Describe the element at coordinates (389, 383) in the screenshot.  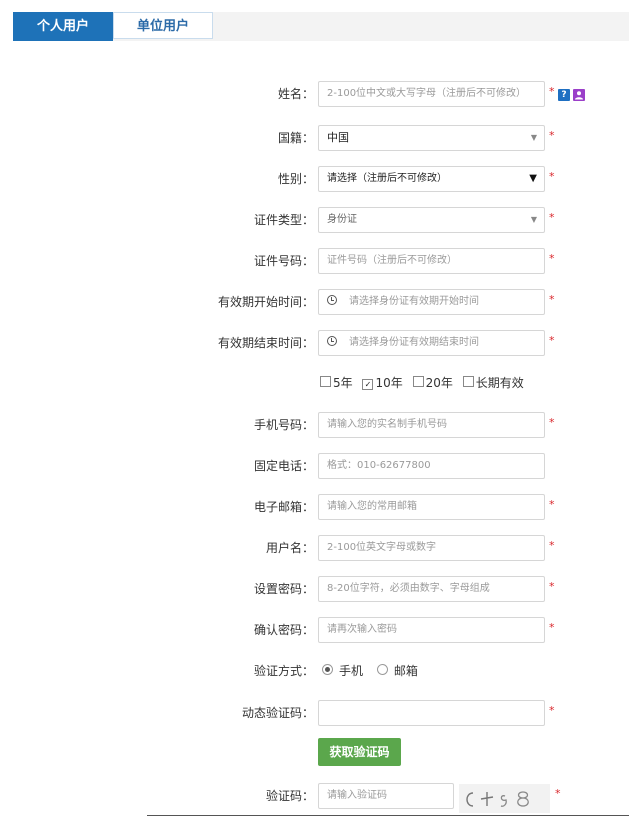
I see `option-10-years-label: 10年` at that location.